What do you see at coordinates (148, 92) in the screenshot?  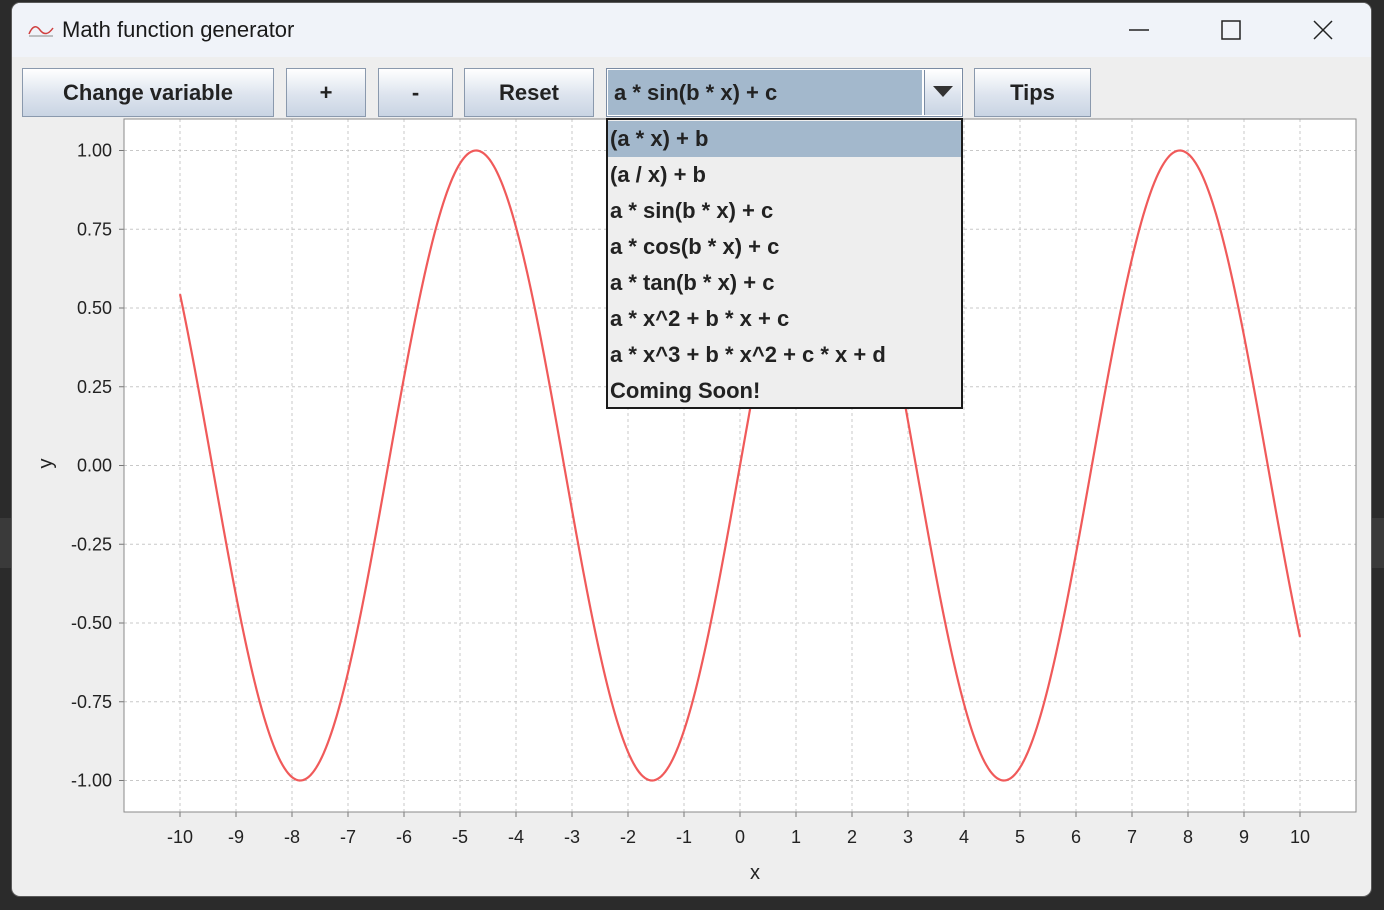 I see `change-variable-button: Change variable` at bounding box center [148, 92].